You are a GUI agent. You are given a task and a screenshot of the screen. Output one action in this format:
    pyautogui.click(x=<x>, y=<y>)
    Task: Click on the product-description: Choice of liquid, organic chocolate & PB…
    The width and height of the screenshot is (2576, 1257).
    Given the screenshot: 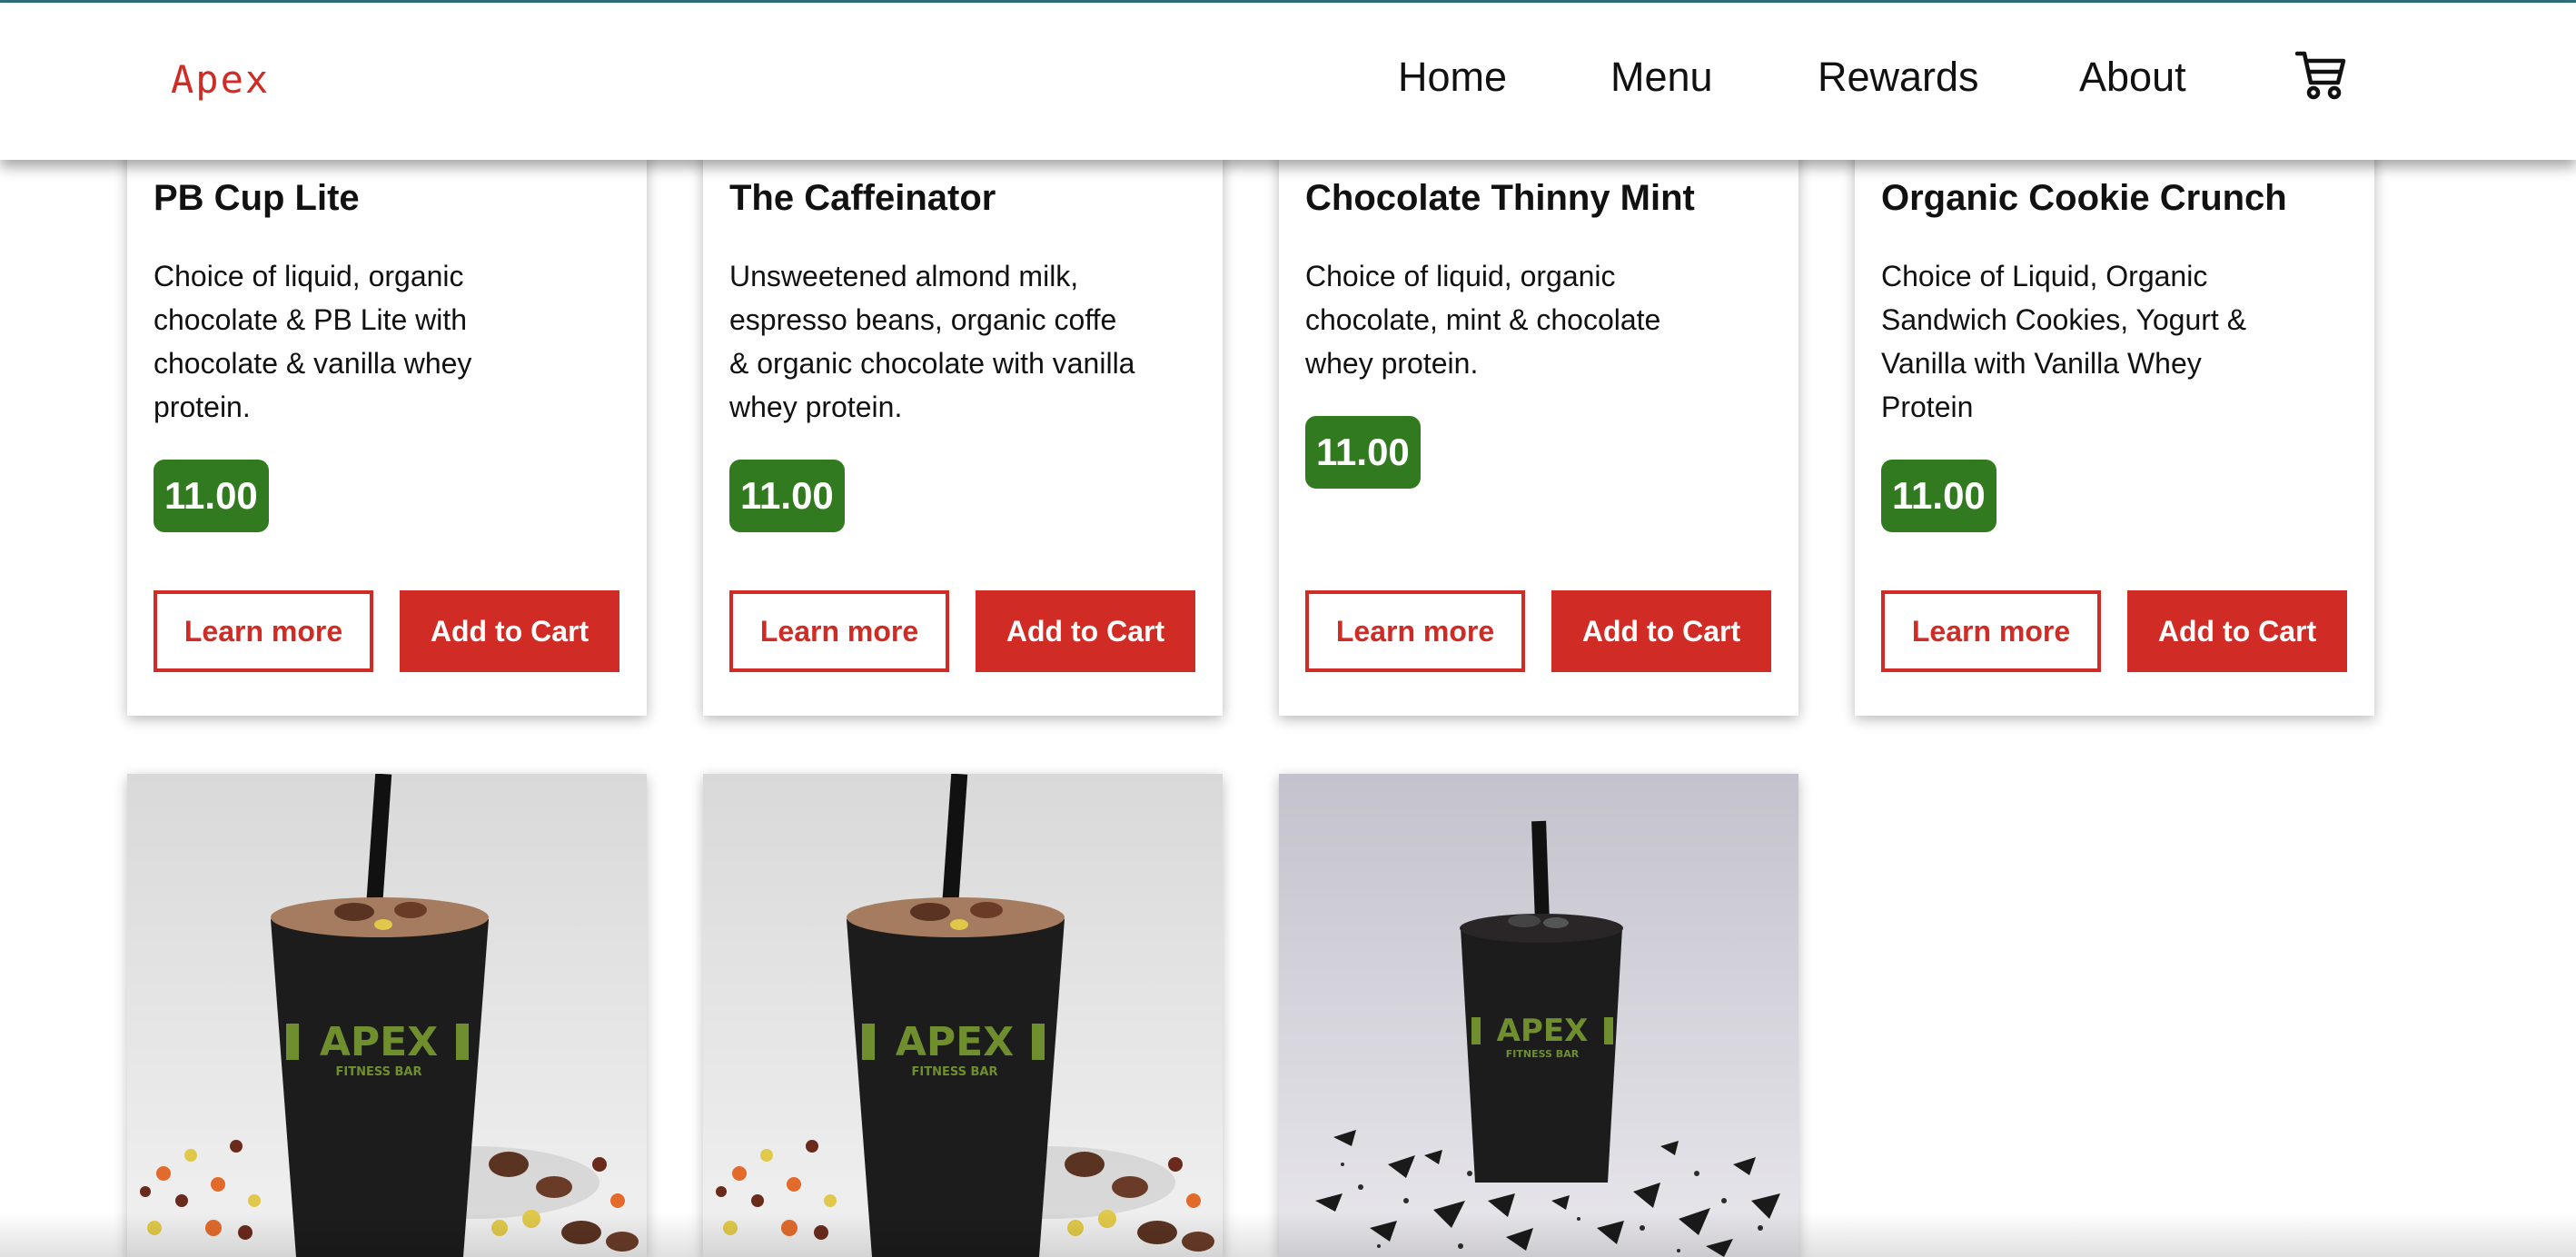 What is the action you would take?
    pyautogui.click(x=313, y=341)
    